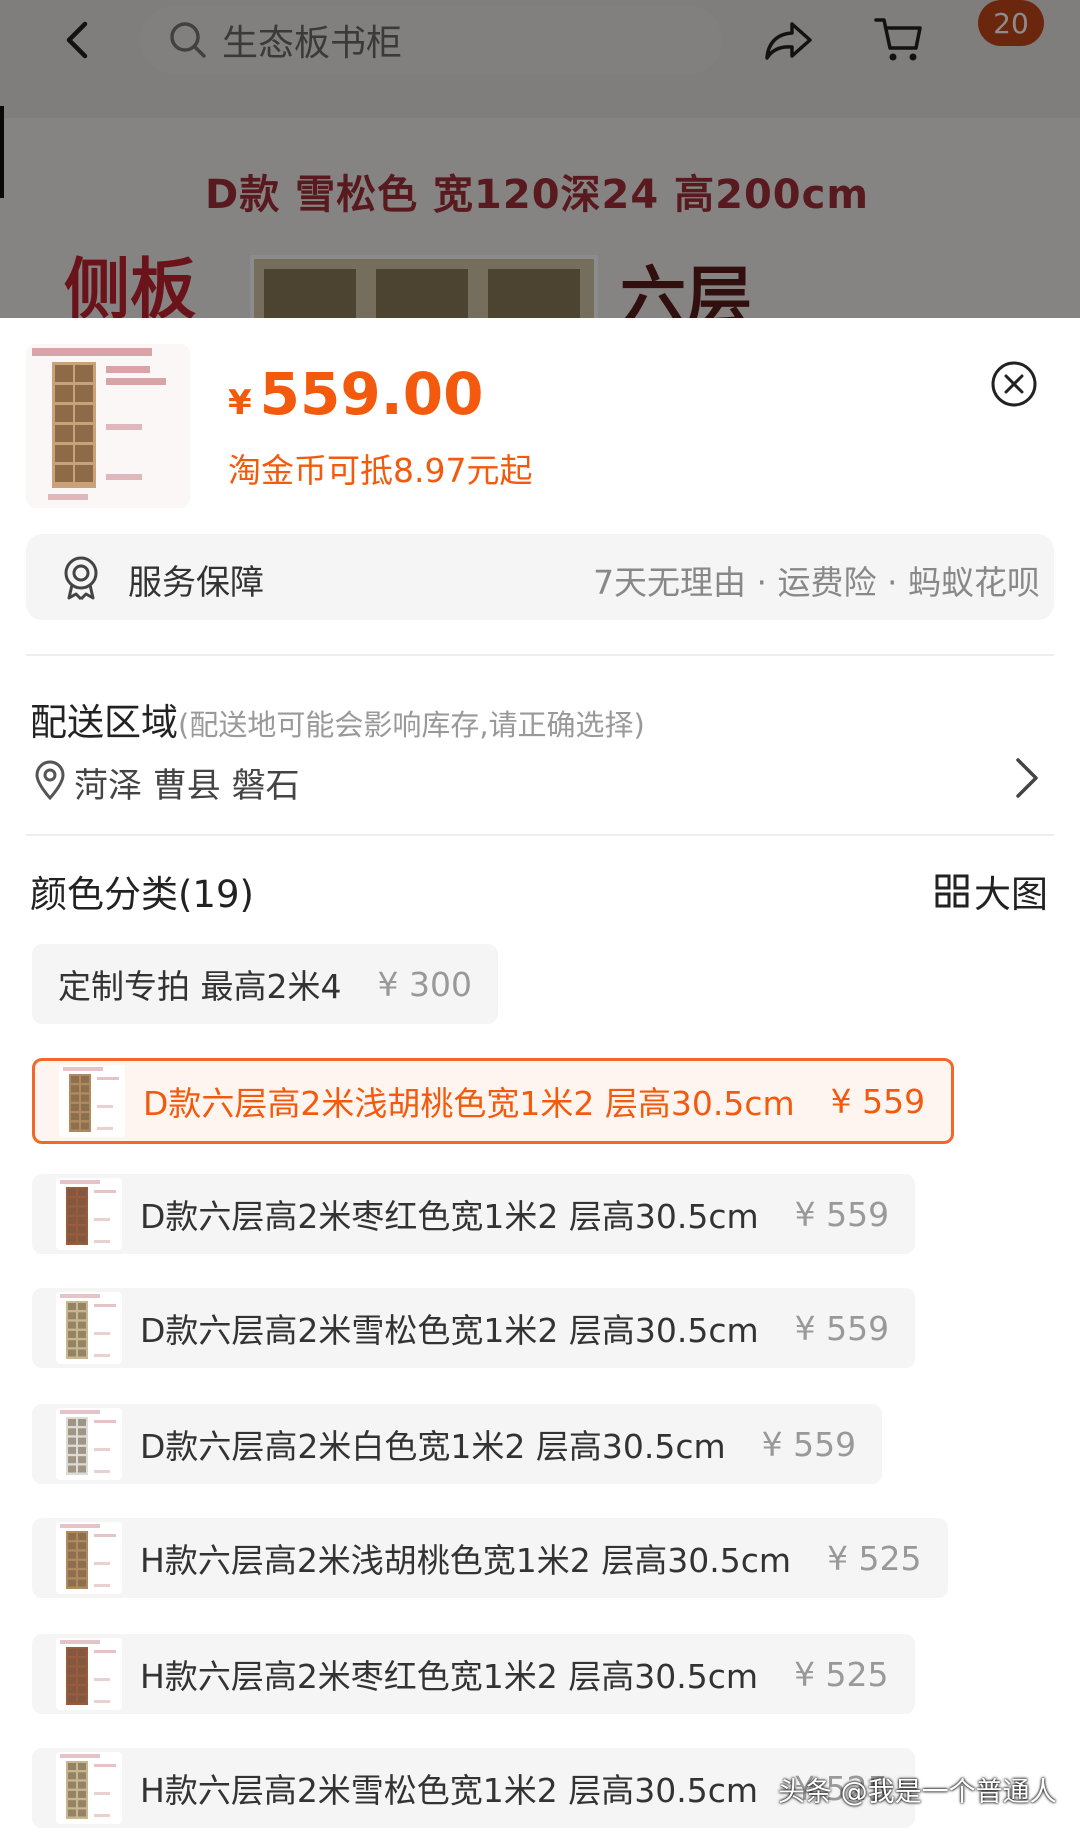  I want to click on delivery-section-title: 配送区域(配送地可能会影响库存,请正确选择), so click(337, 719).